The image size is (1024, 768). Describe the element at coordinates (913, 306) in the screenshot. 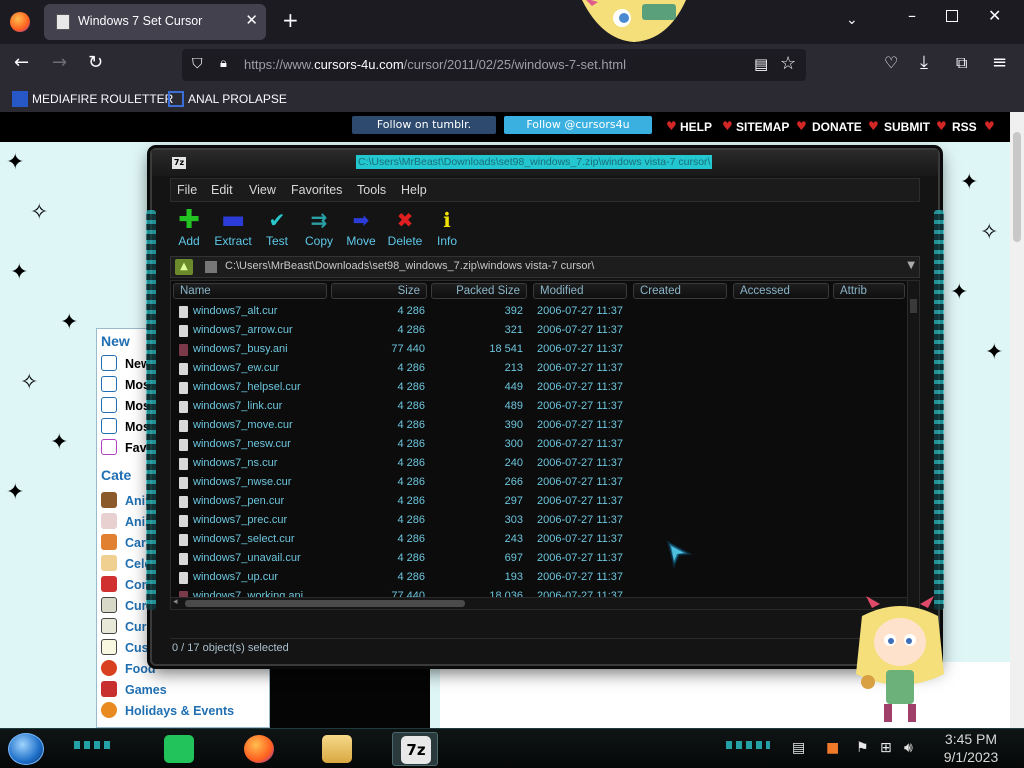

I see `file-list-vscroll-thumb` at that location.